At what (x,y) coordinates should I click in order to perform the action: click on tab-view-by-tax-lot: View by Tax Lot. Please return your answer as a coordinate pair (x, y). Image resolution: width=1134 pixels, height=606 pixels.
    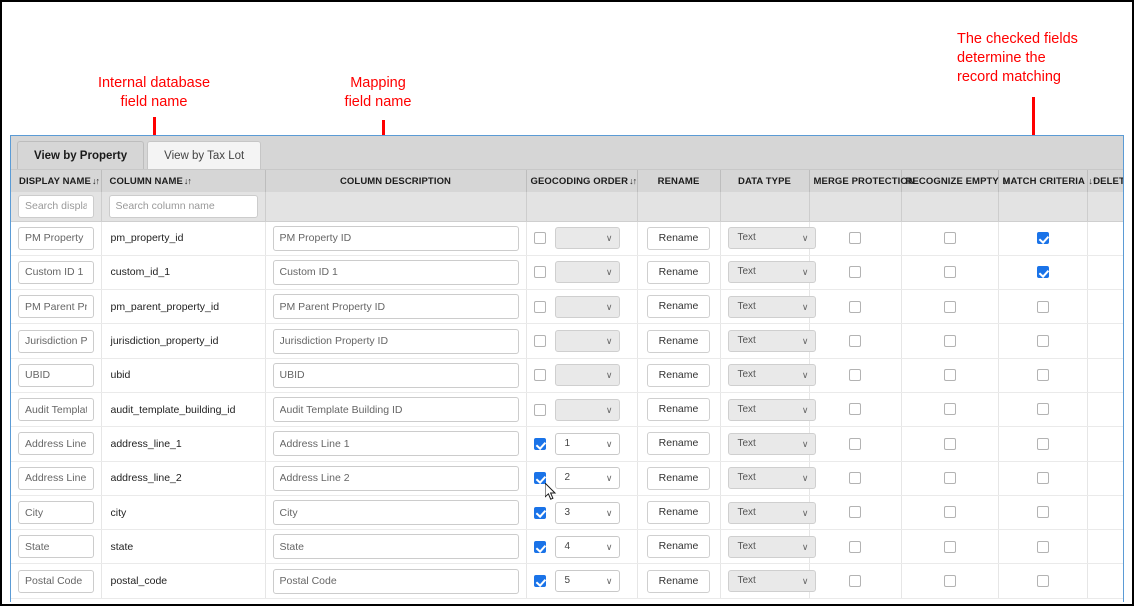
    Looking at the image, I should click on (204, 155).